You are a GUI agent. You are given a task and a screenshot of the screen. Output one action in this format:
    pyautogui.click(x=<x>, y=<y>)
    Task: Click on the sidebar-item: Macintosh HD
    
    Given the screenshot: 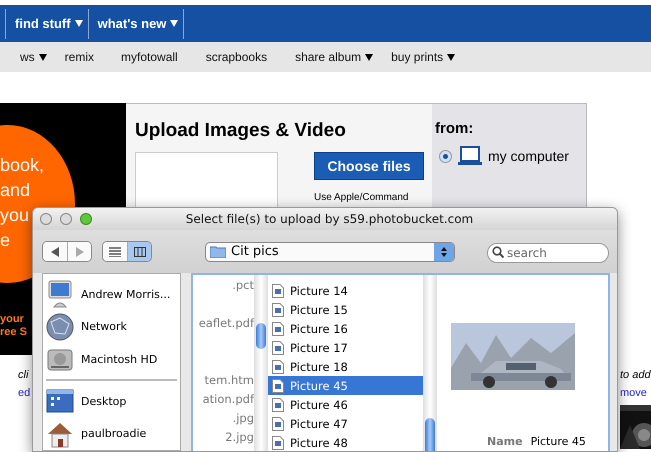 What is the action you would take?
    pyautogui.click(x=111, y=359)
    